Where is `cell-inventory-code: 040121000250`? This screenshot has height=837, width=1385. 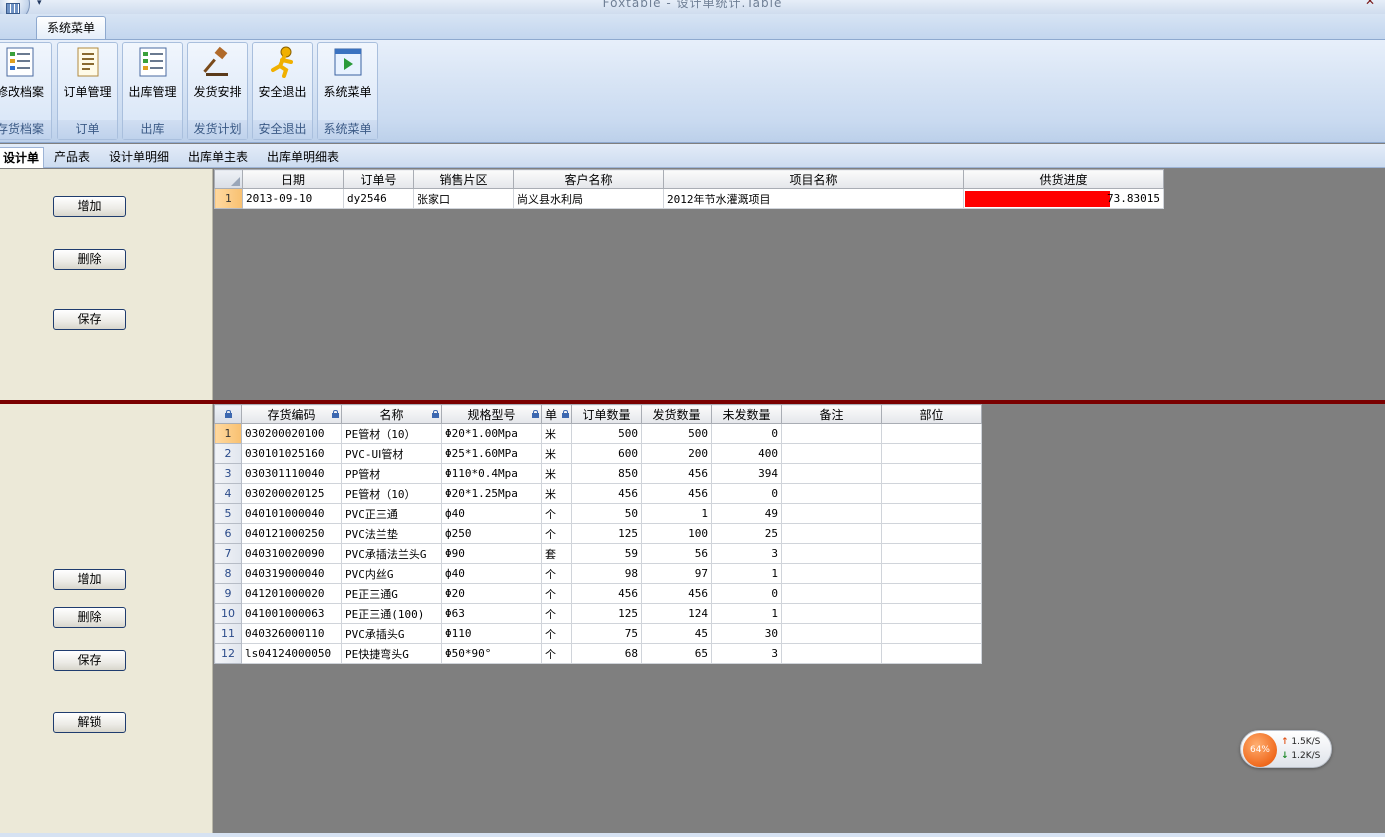 cell-inventory-code: 040121000250 is located at coordinates (291, 533).